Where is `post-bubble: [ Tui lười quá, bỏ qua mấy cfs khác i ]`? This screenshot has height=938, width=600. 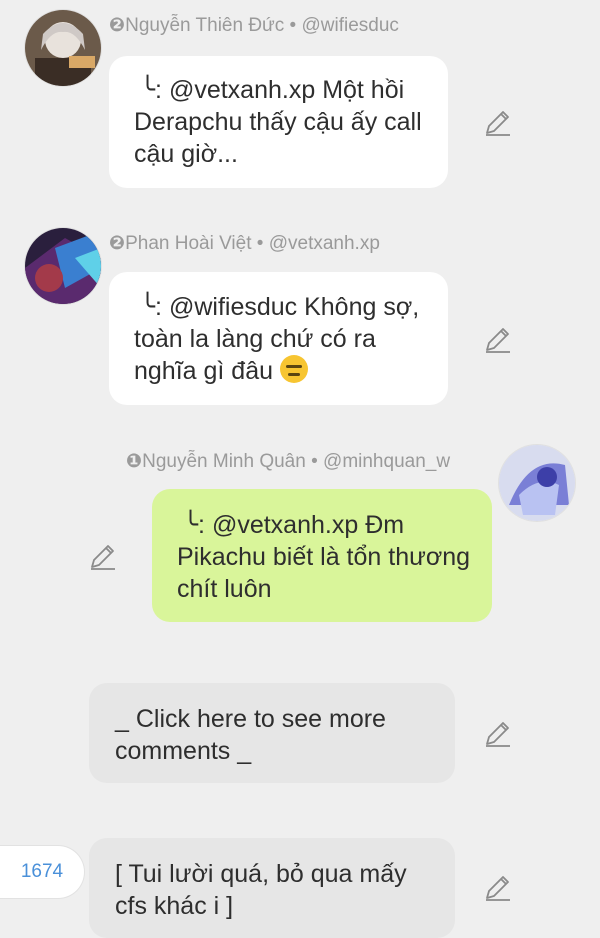 post-bubble: [ Tui lười quá, bỏ qua mấy cfs khác i ] is located at coordinates (272, 888).